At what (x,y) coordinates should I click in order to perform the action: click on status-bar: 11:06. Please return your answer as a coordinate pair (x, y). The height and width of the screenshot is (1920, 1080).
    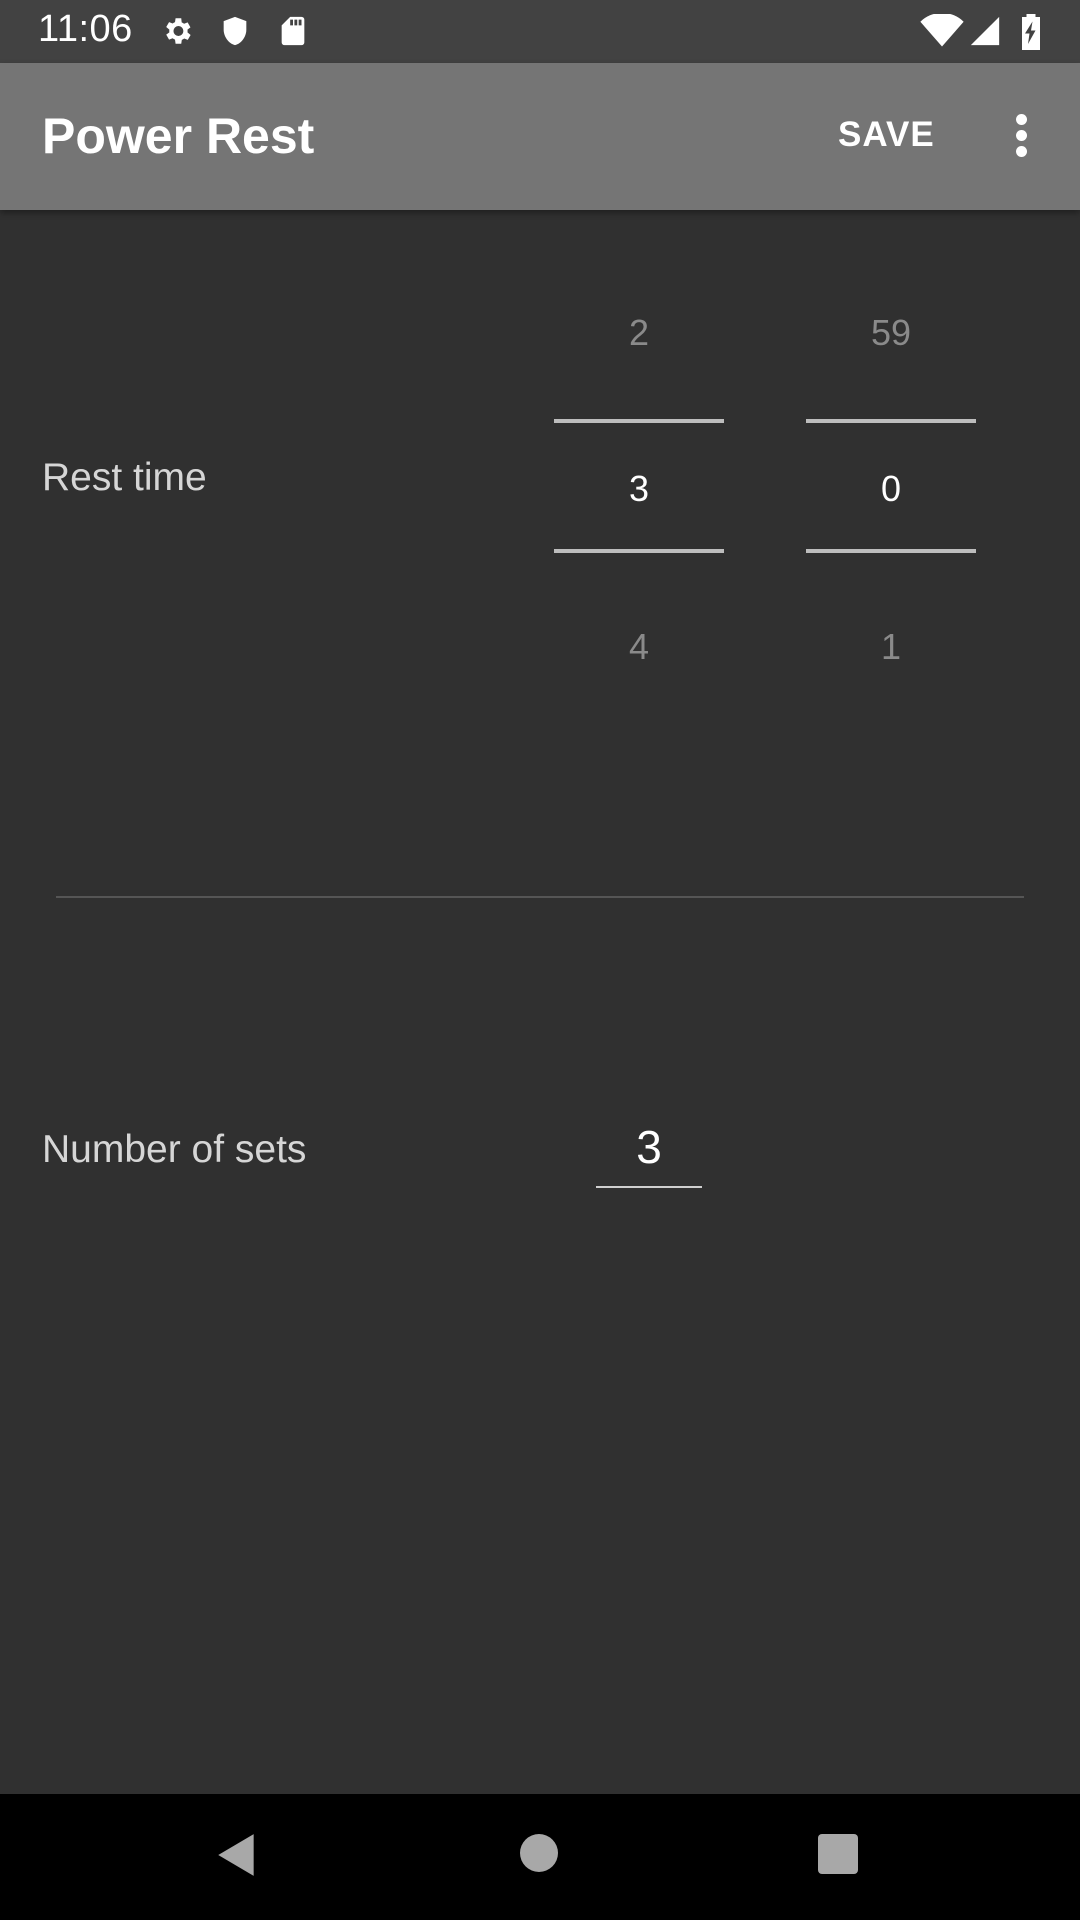
    Looking at the image, I should click on (540, 31).